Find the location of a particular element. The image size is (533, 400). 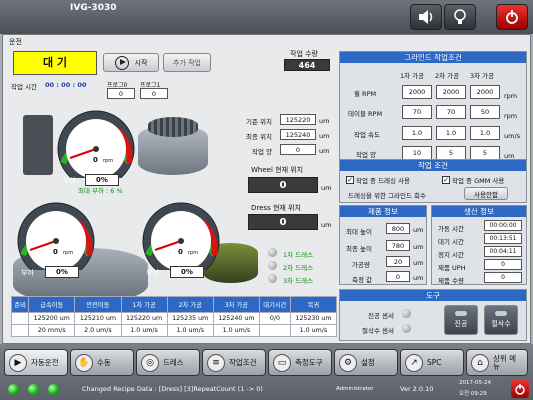

nav-measure-tool: ▭ 측정도구 is located at coordinates (300, 362).